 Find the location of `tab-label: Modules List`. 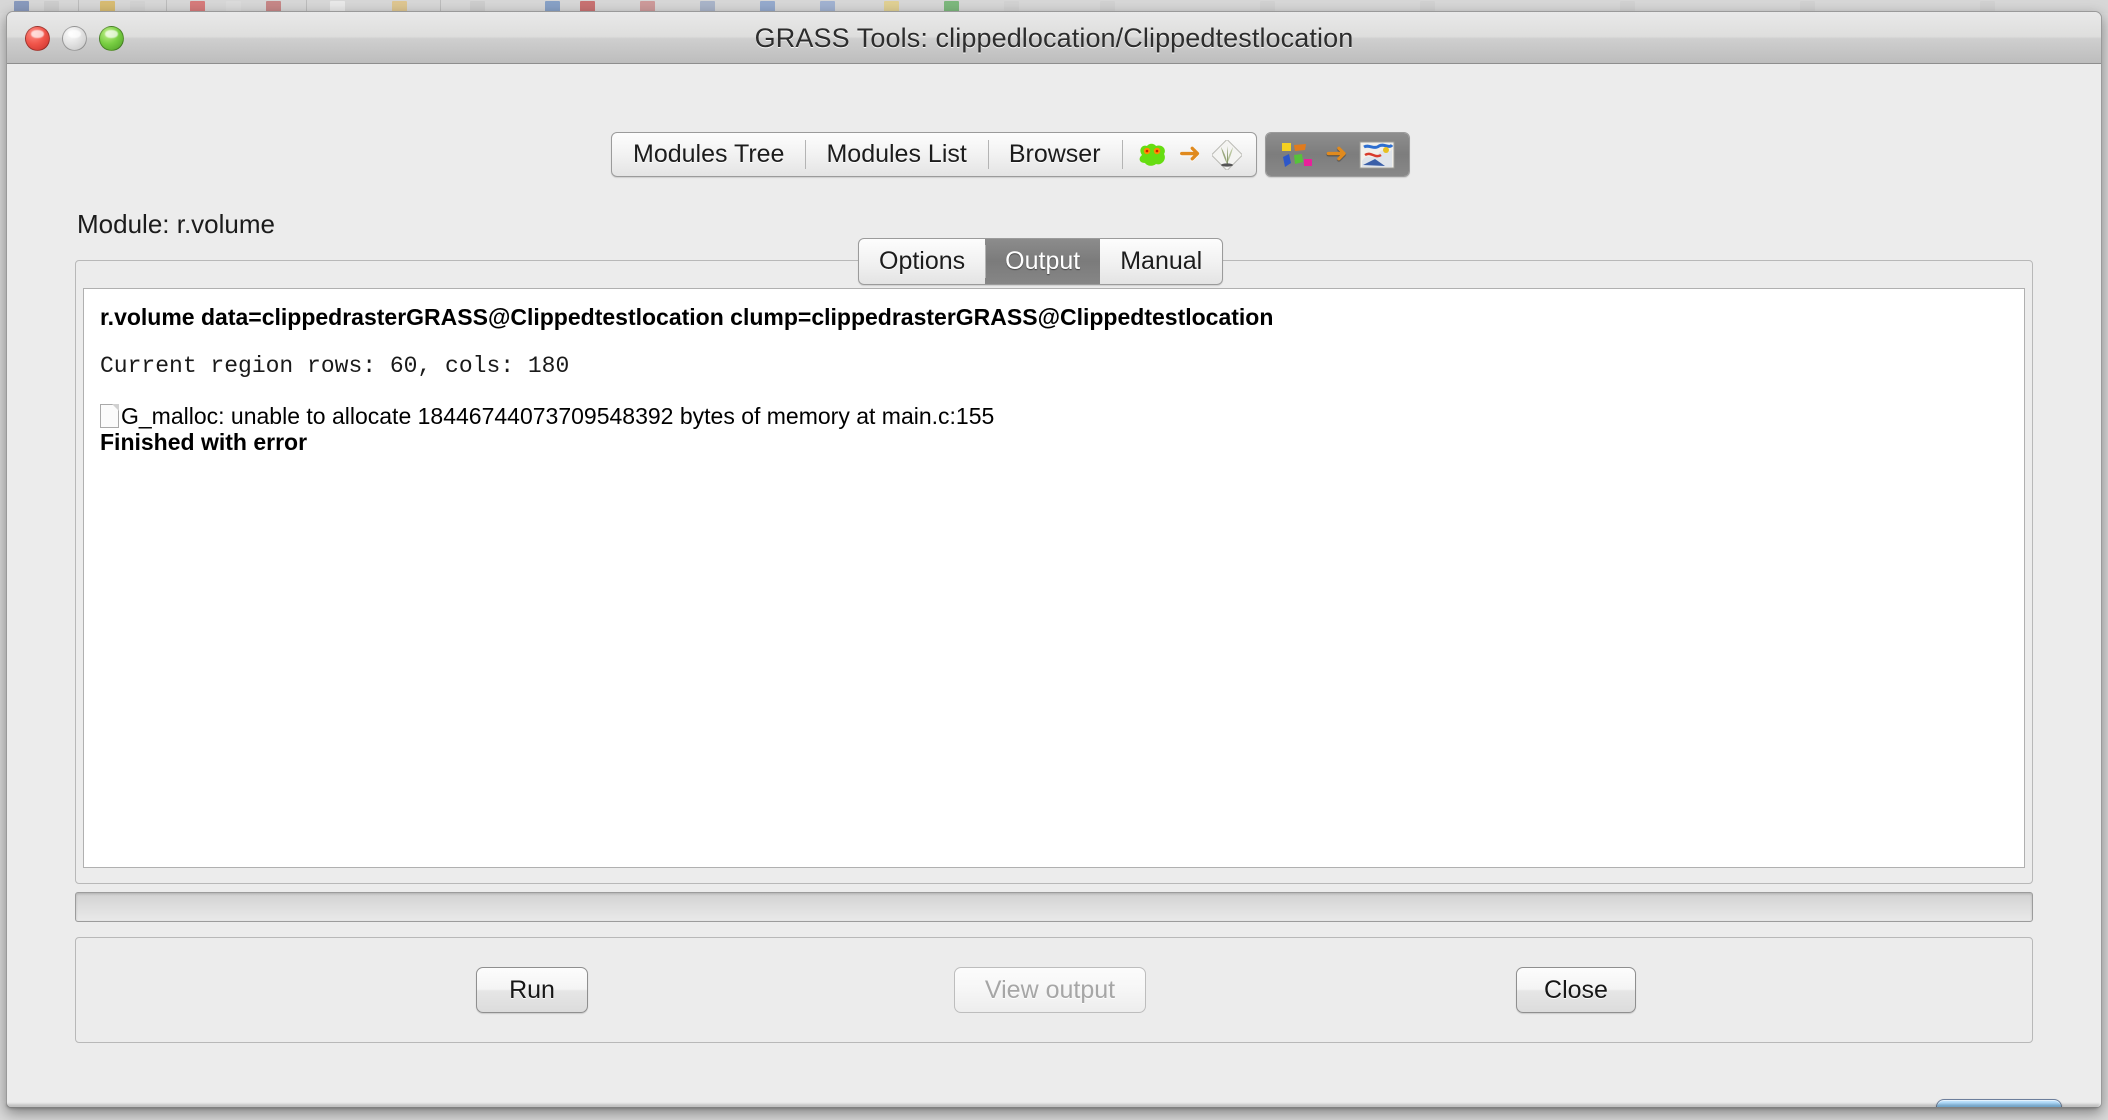

tab-label: Modules List is located at coordinates (896, 154).